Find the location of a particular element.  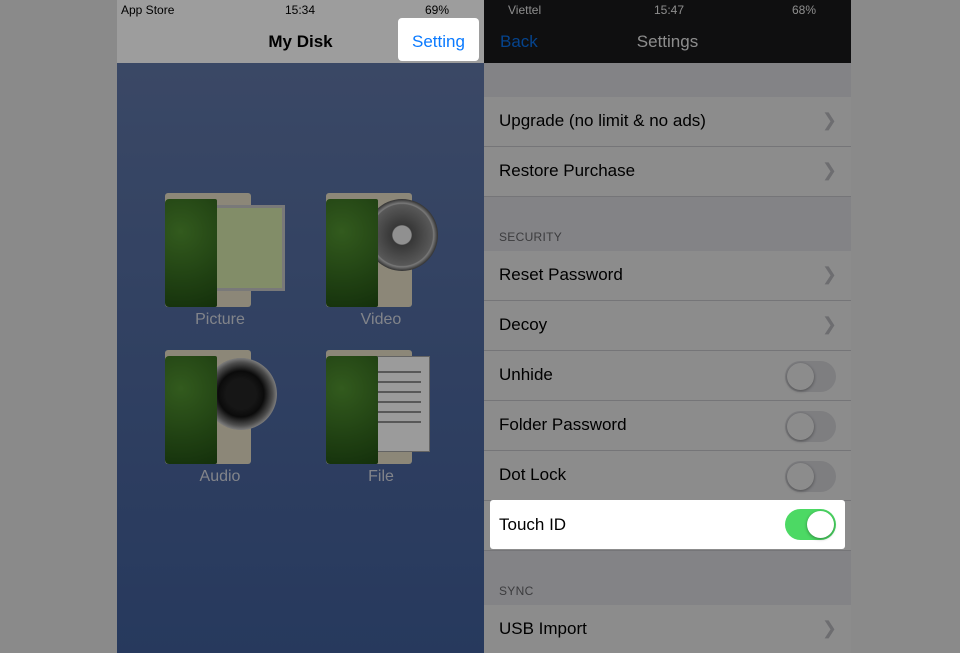

row-label: Touch ID is located at coordinates (533, 524).